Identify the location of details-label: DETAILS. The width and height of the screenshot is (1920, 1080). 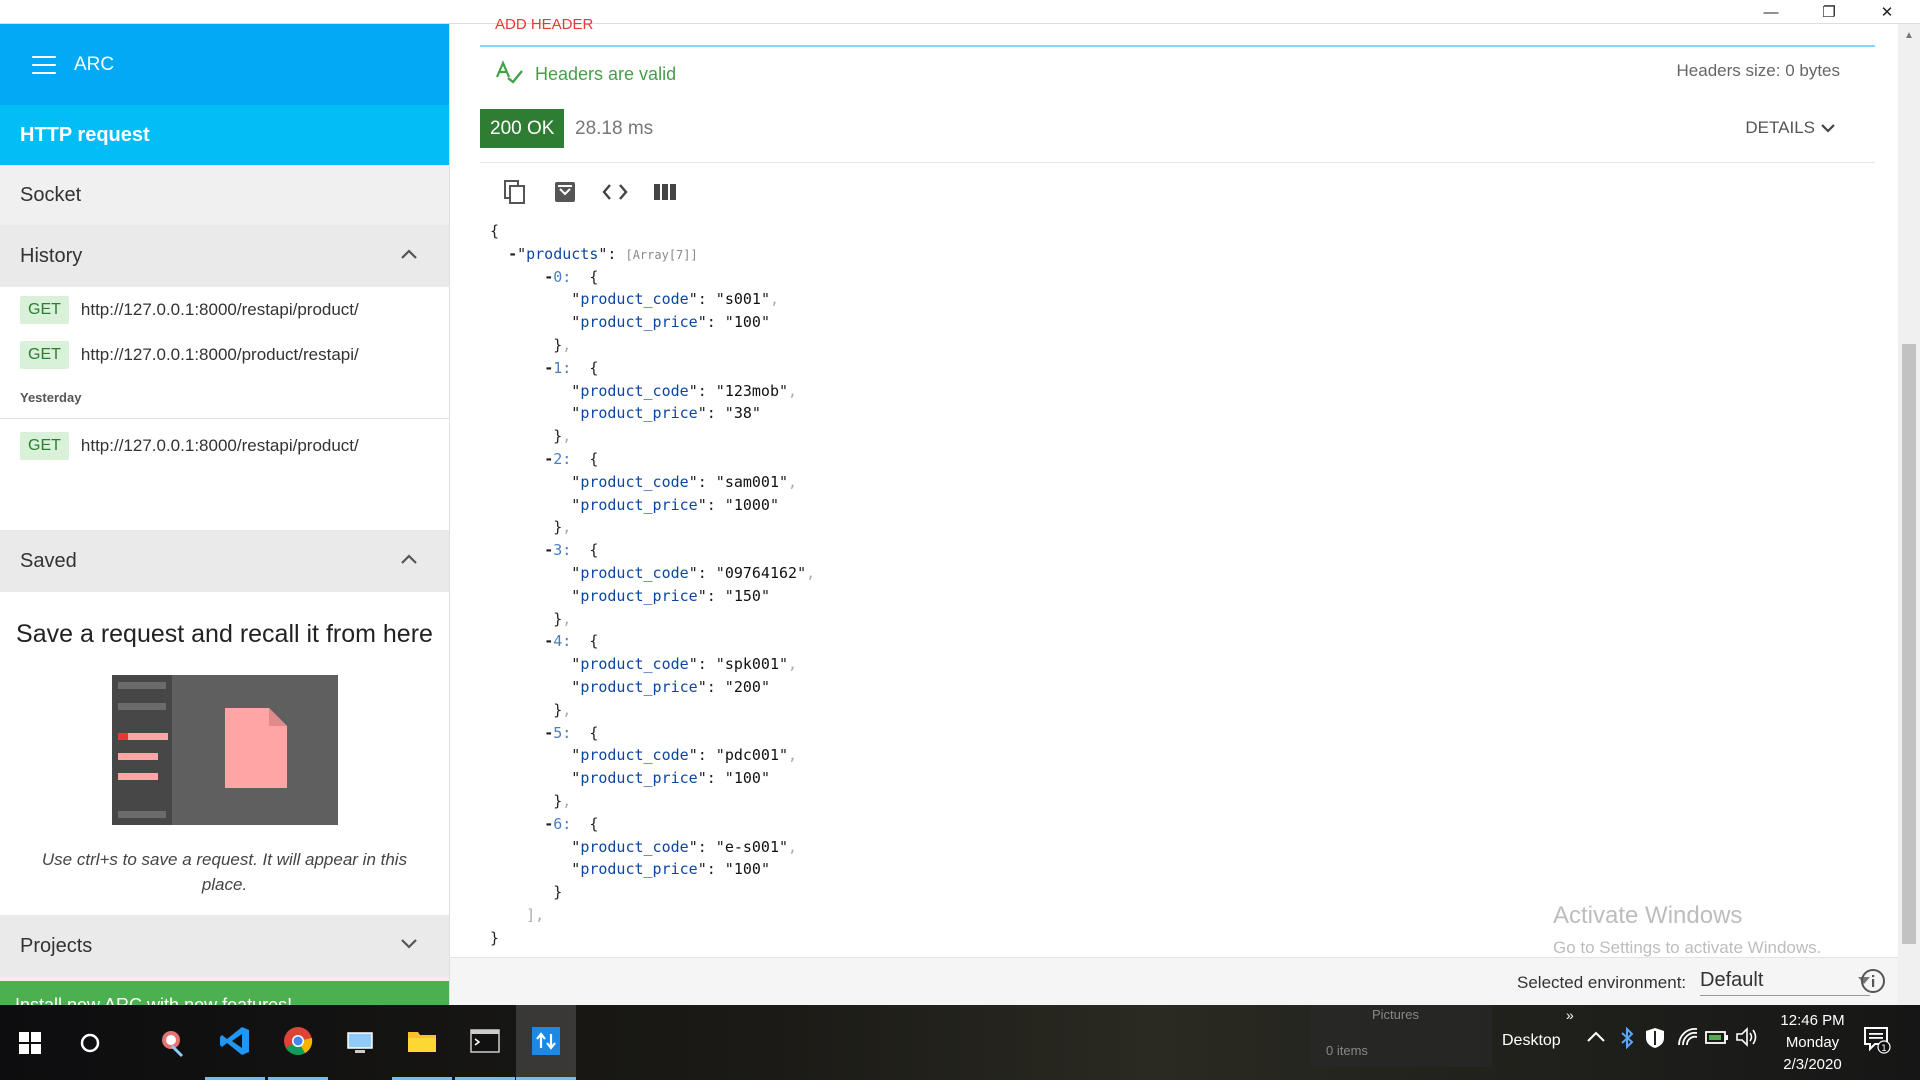
(1780, 127).